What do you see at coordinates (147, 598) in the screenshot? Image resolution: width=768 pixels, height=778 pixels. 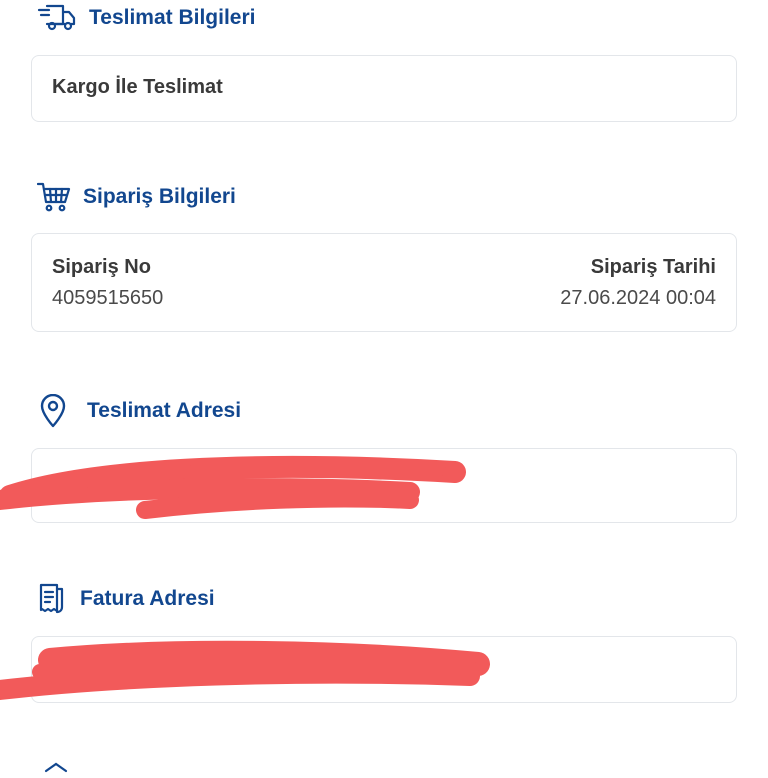 I see `billing-address-title: Fatura Adresi` at bounding box center [147, 598].